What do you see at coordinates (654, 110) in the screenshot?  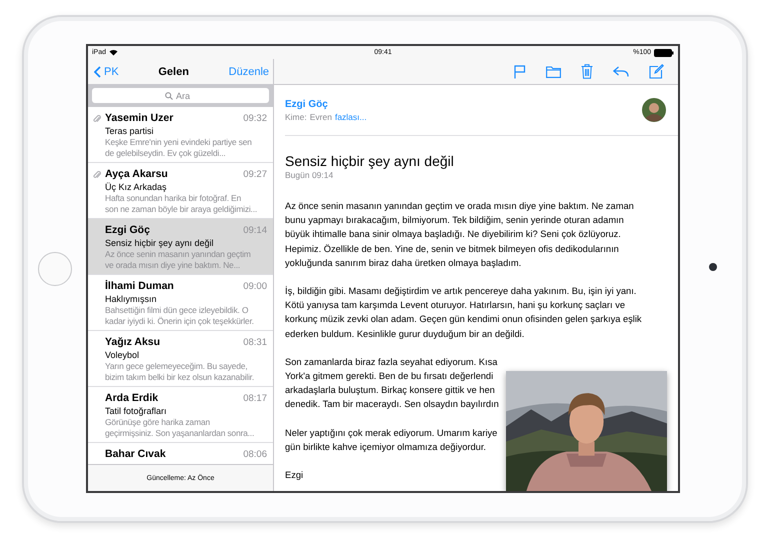 I see `avatar` at bounding box center [654, 110].